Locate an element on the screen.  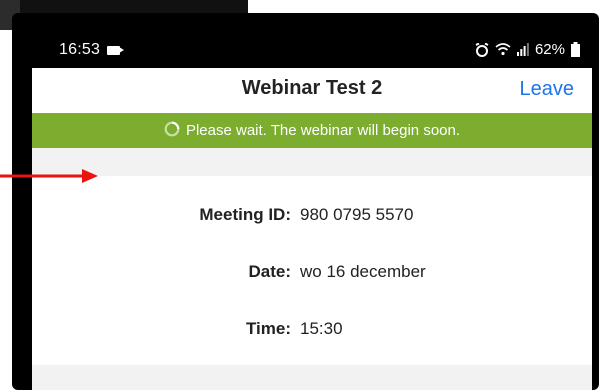
date-row: Date: wo 16 december is located at coordinates (312, 272).